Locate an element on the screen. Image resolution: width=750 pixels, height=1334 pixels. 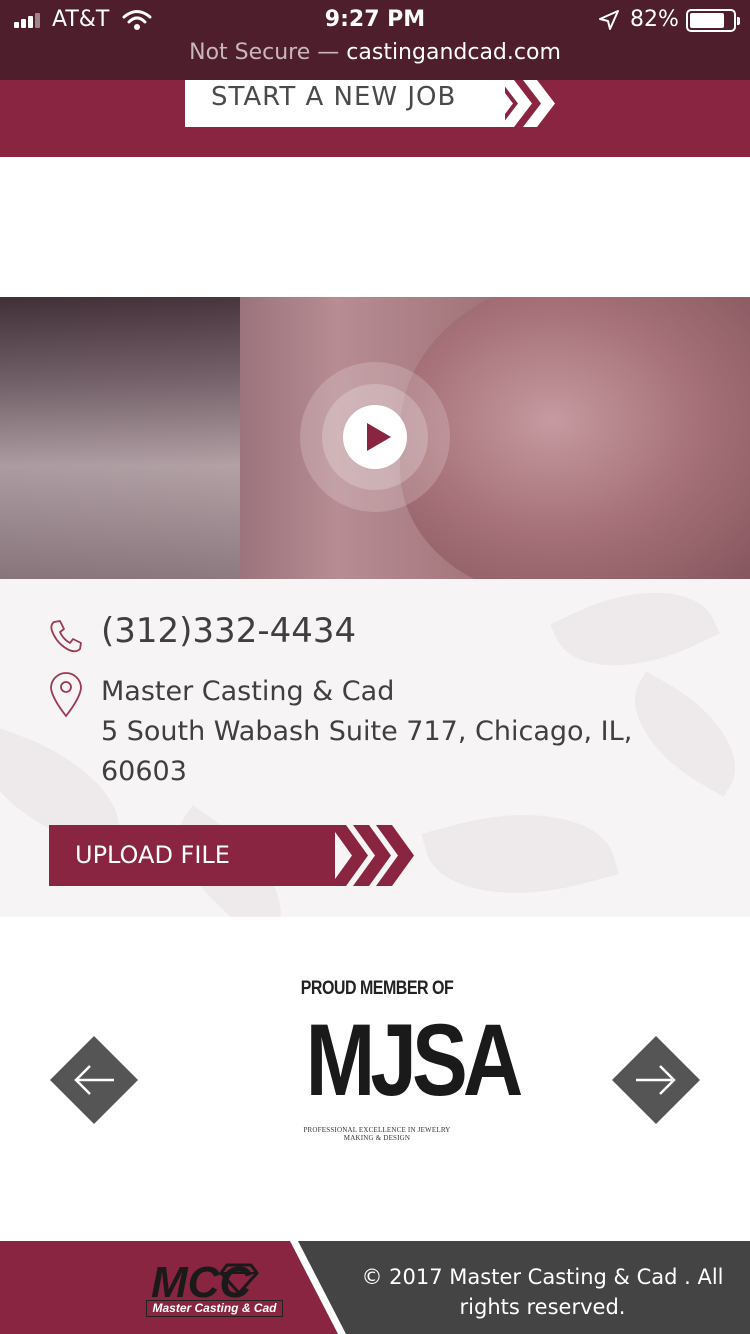
badge-main-text: MJSA is located at coordinates (414, 1060).